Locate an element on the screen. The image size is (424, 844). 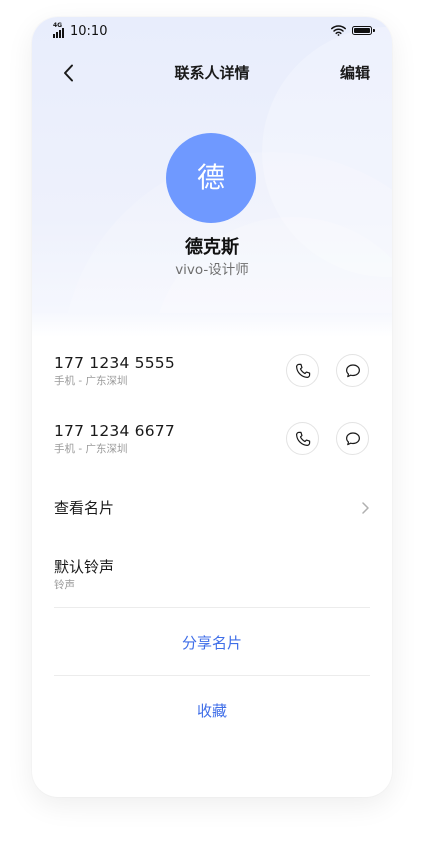
phone-row: 177 1234 6677 手机 - 广东深圳 is located at coordinates (212, 441).